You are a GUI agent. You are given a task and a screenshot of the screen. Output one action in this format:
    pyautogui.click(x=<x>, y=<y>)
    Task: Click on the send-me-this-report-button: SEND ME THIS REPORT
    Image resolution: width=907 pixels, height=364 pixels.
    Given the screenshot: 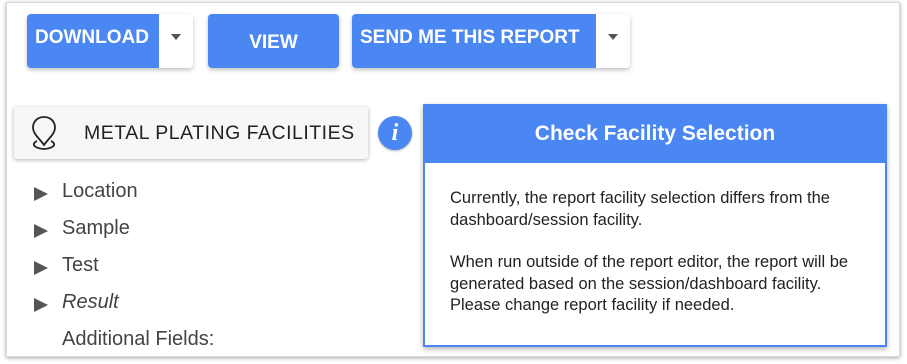 What is the action you would take?
    pyautogui.click(x=474, y=41)
    